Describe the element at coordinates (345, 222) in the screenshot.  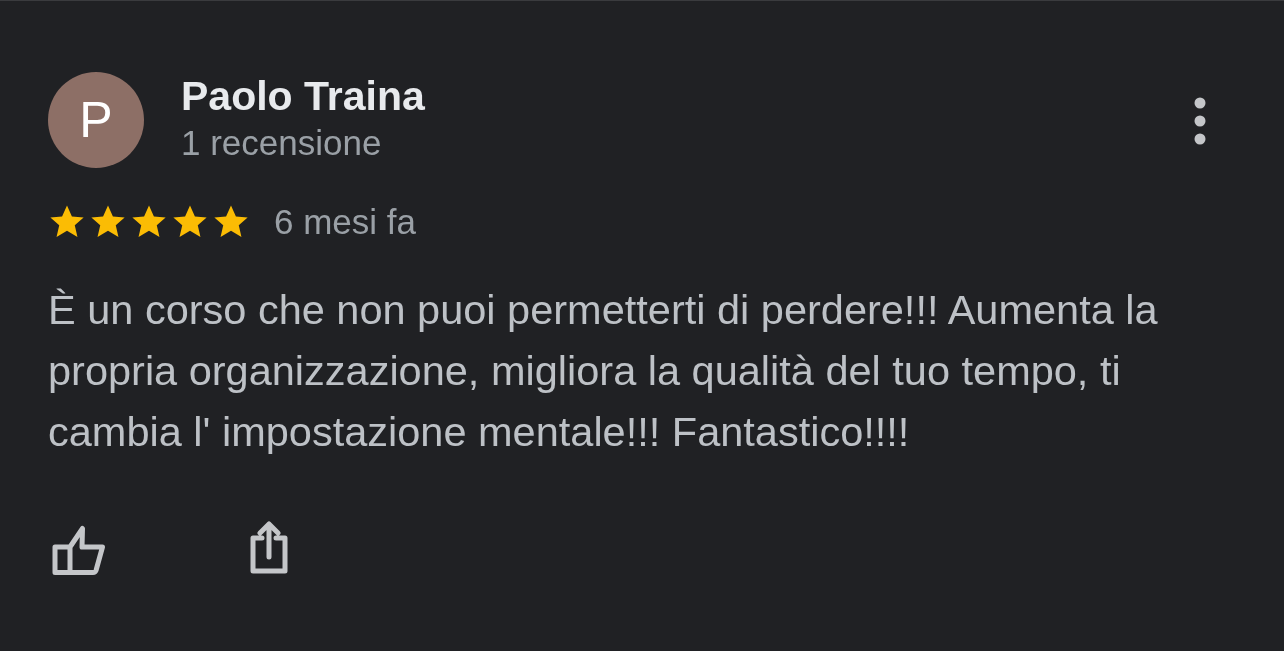
I see `review-time: 6 mesi fa` at that location.